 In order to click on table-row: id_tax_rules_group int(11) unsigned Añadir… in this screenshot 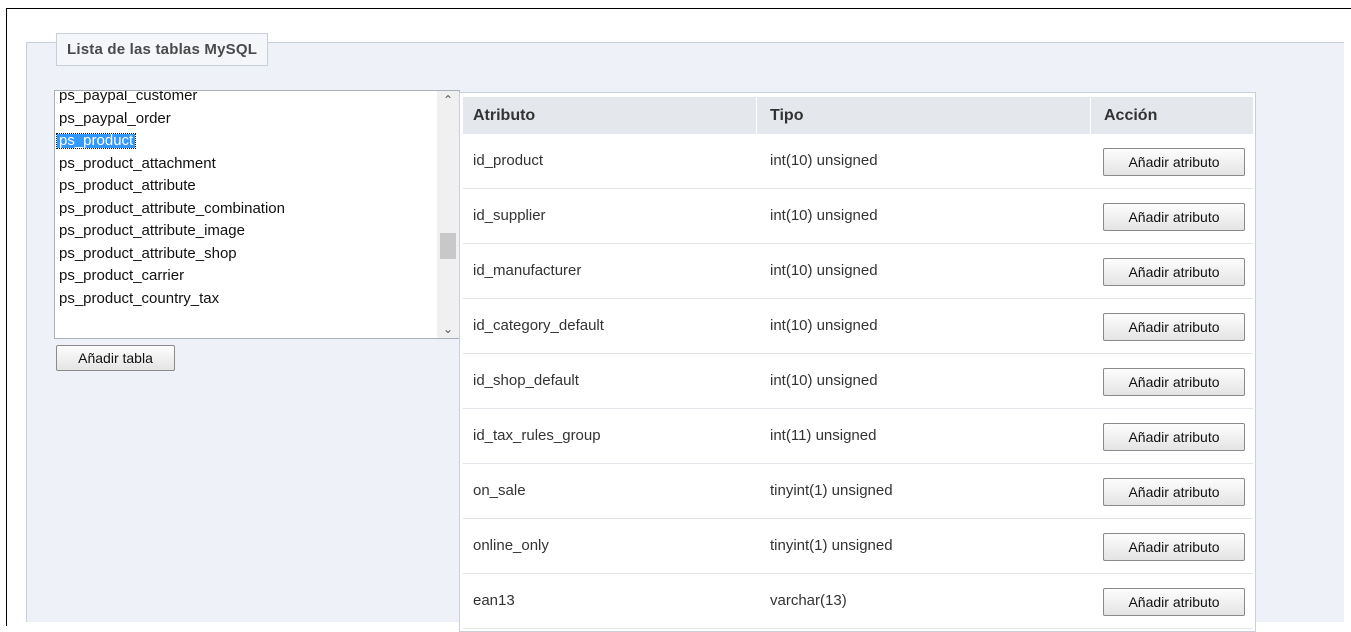, I will do `click(858, 436)`.